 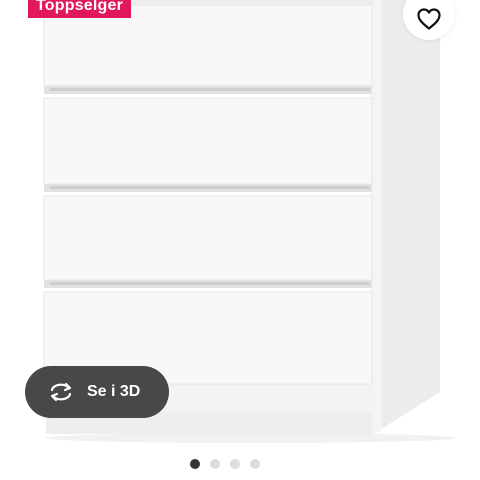 What do you see at coordinates (114, 391) in the screenshot?
I see `view-in-3d-label: Se i 3D` at bounding box center [114, 391].